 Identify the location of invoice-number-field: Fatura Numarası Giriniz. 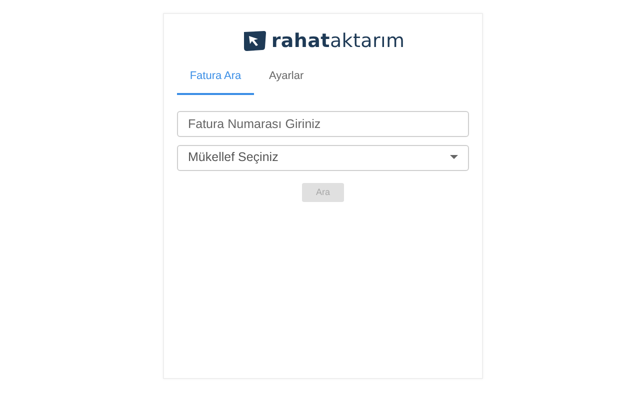
(323, 123).